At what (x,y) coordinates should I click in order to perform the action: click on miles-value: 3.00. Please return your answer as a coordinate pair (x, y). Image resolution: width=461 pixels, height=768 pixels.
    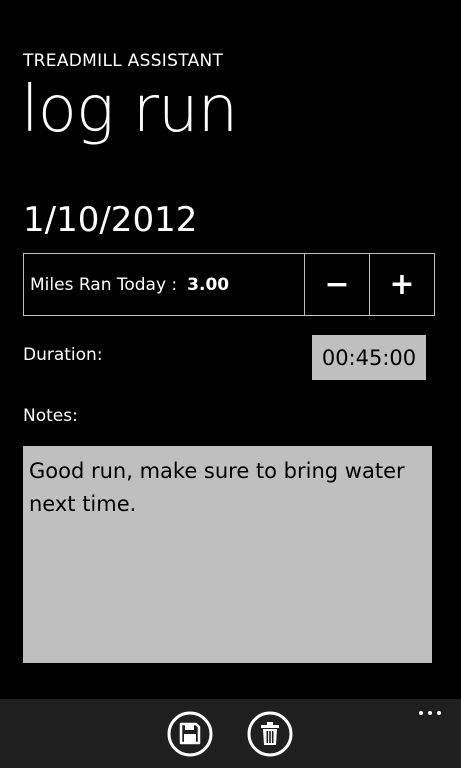
    Looking at the image, I should click on (208, 284).